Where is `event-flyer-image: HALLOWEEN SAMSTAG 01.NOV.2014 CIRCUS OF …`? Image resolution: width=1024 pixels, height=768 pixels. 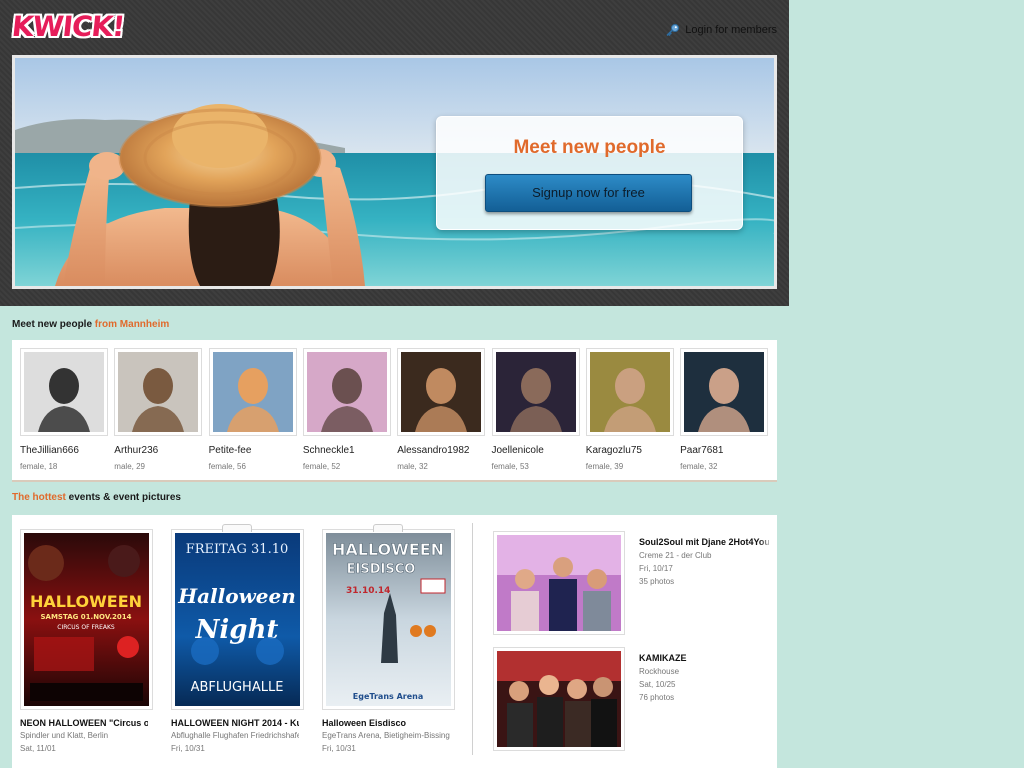 event-flyer-image: HALLOWEEN SAMSTAG 01.NOV.2014 CIRCUS OF … is located at coordinates (86, 619).